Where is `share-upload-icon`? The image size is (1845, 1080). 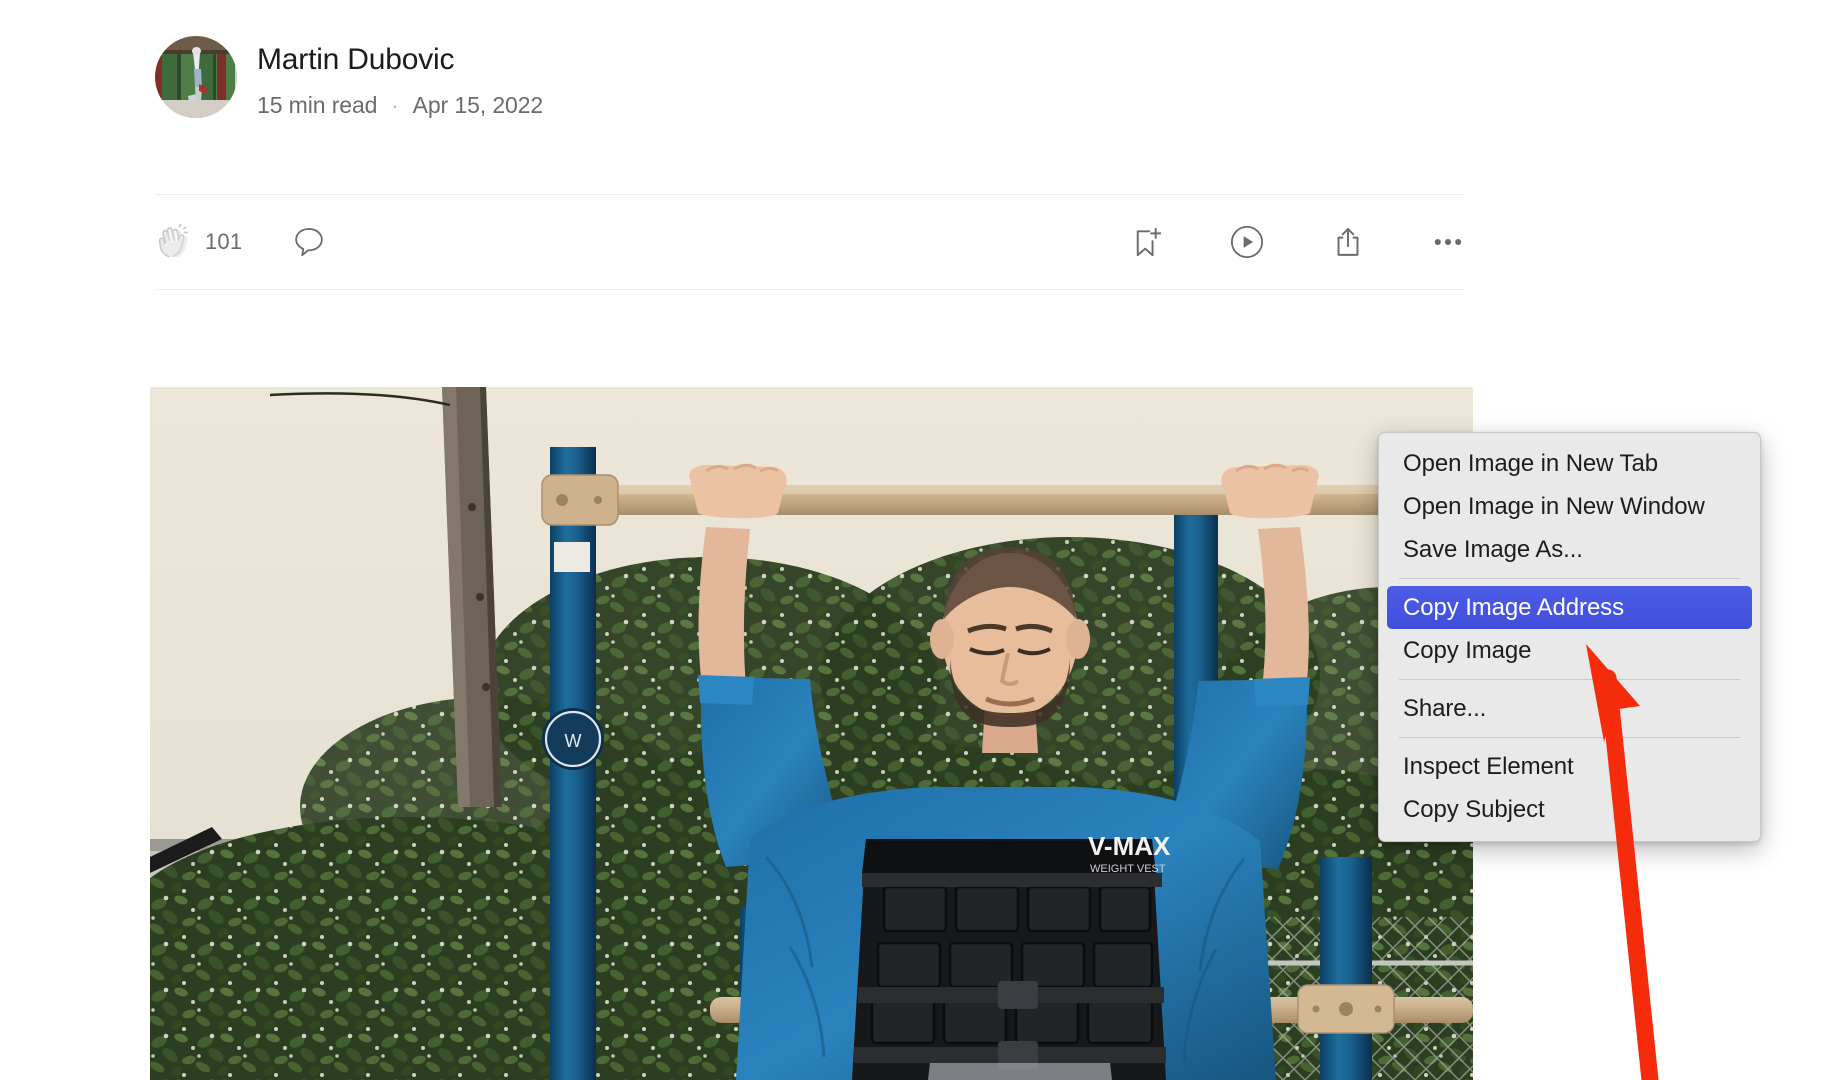
share-upload-icon is located at coordinates (1348, 242).